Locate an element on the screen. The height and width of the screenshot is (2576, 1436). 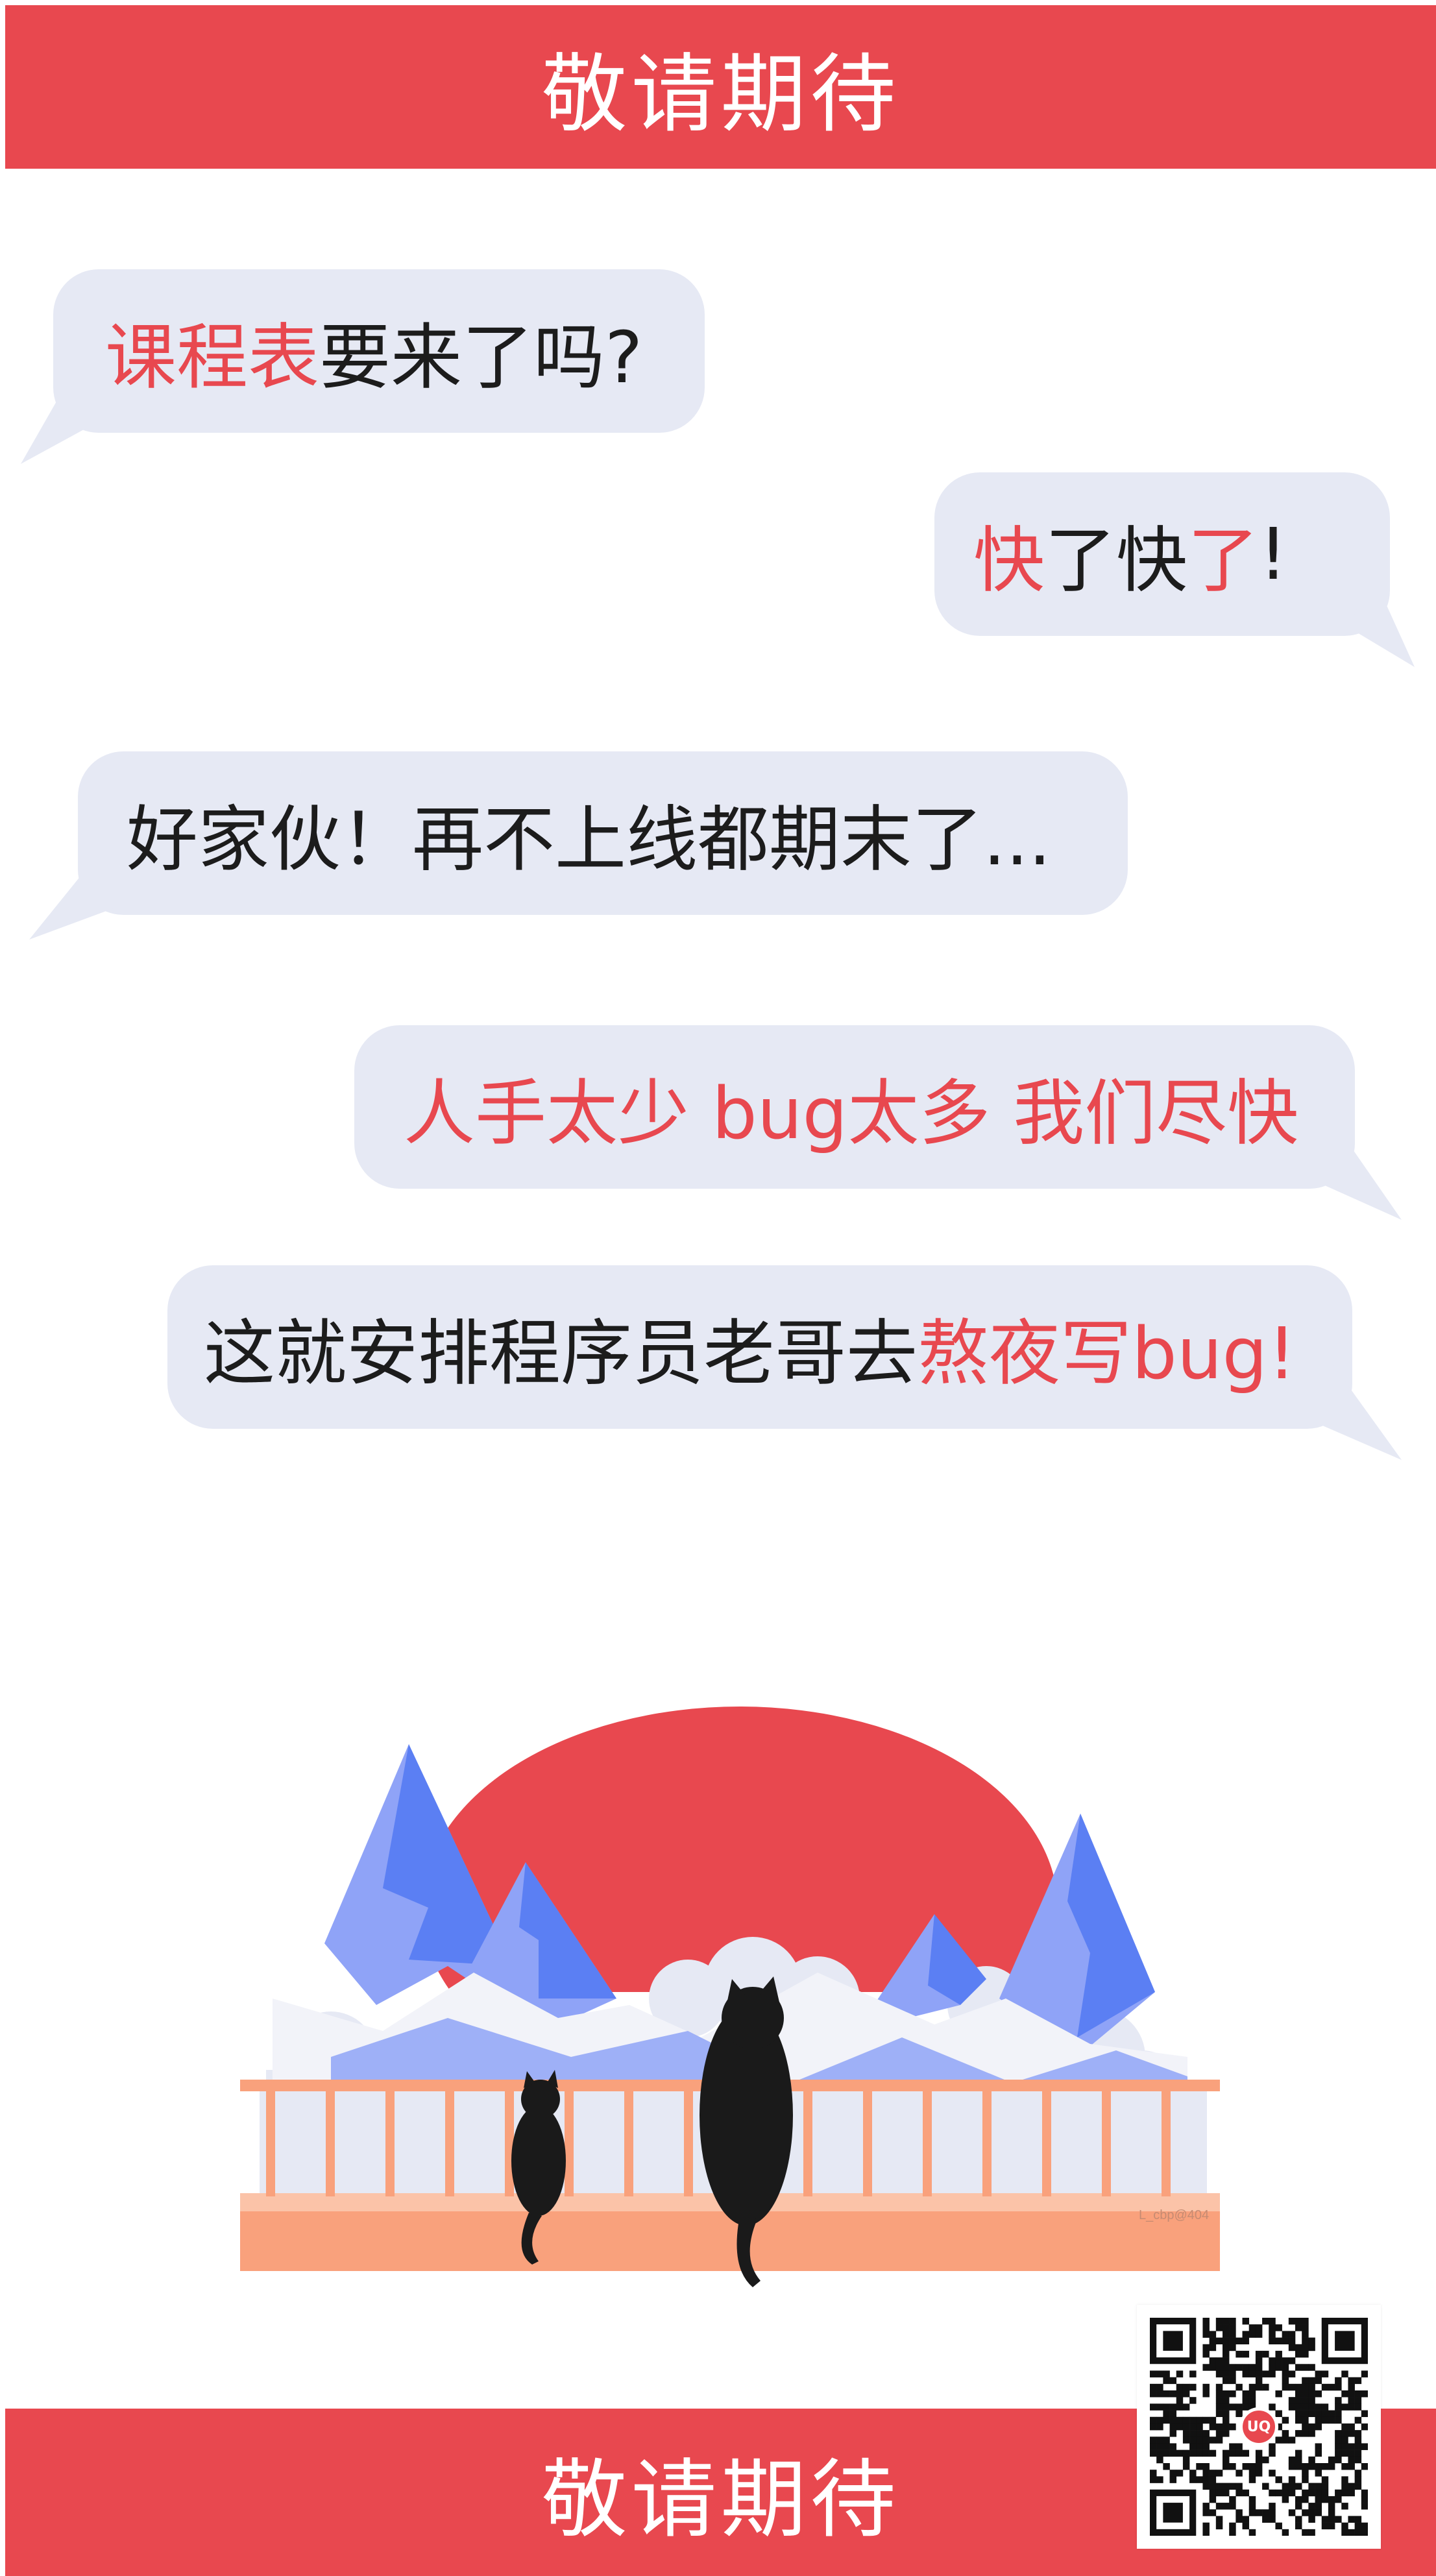
qr-code-card: UQ is located at coordinates (1259, 2427).